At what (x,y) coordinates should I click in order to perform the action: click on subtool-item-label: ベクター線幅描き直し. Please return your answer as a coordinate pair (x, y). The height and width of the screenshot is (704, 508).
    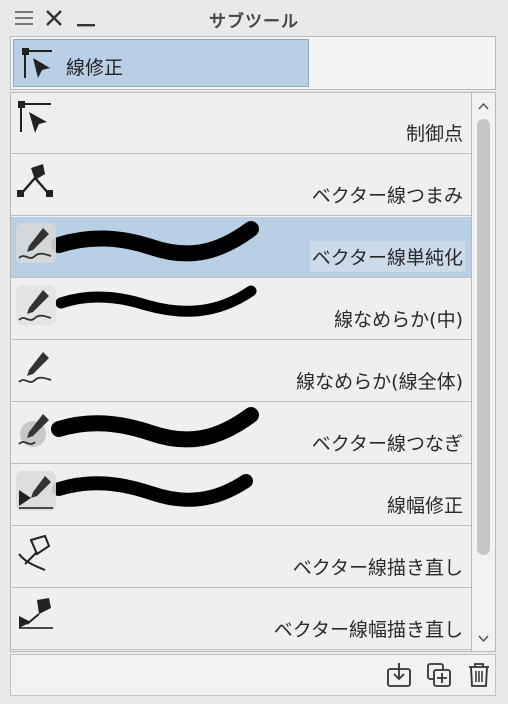
    Looking at the image, I should click on (368, 630).